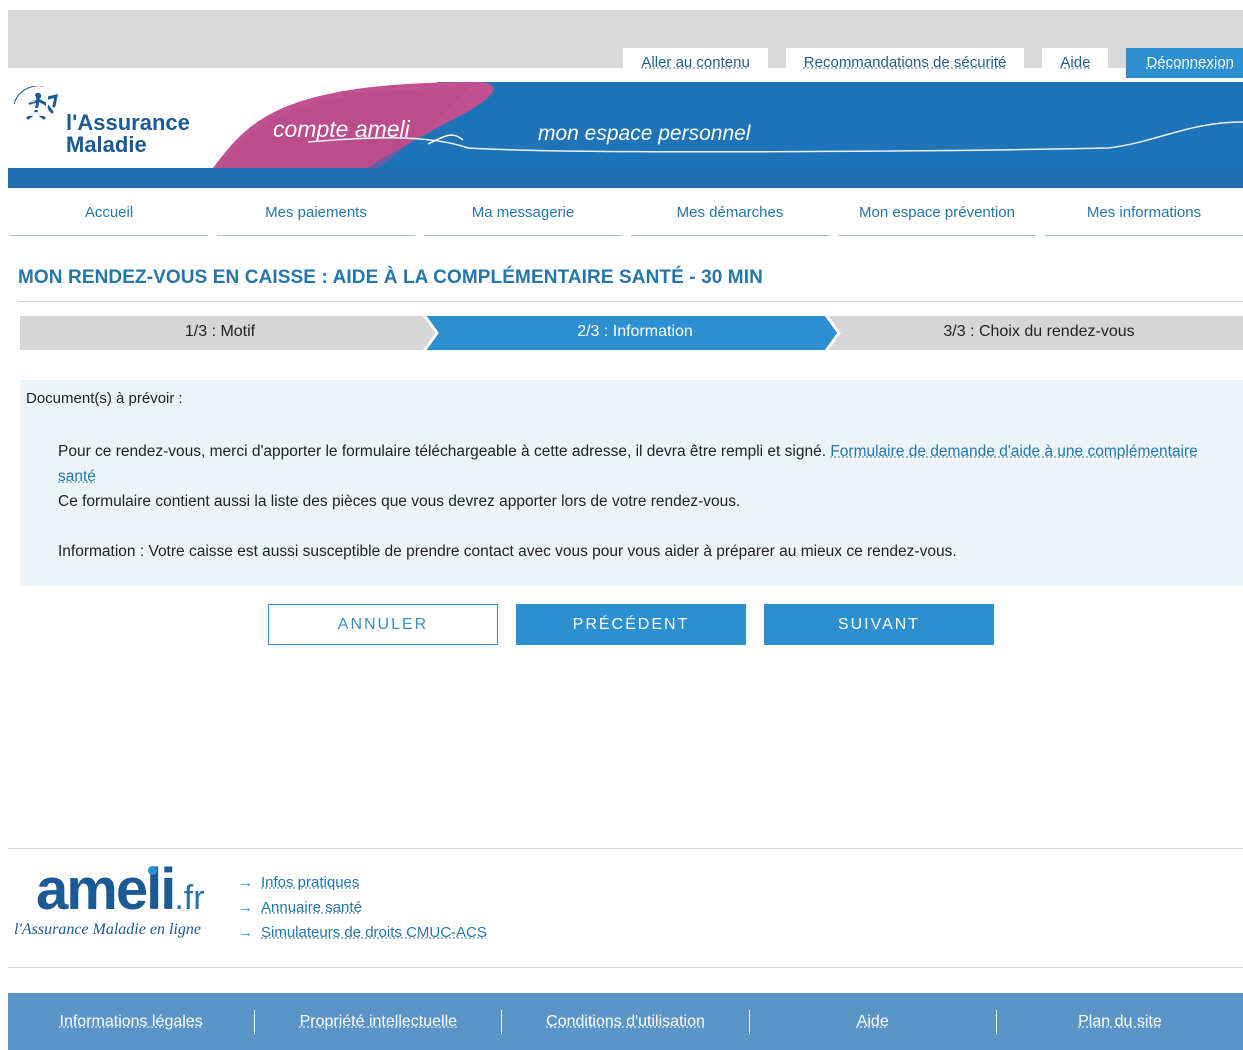 The image size is (1243, 1050). What do you see at coordinates (905, 63) in the screenshot?
I see `security-recommendations-link: Recommandations de sécurité` at bounding box center [905, 63].